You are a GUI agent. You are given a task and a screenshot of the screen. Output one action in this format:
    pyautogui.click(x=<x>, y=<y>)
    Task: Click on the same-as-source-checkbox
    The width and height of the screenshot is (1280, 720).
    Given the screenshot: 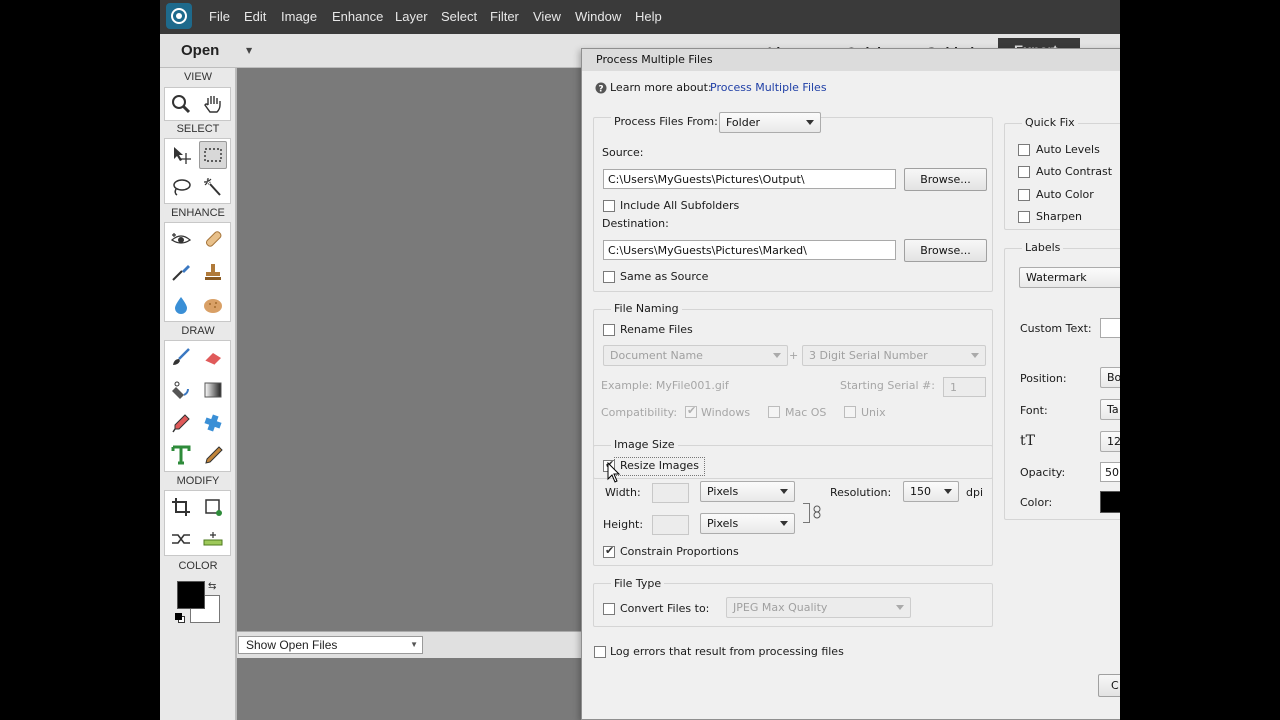 What is the action you would take?
    pyautogui.click(x=609, y=277)
    